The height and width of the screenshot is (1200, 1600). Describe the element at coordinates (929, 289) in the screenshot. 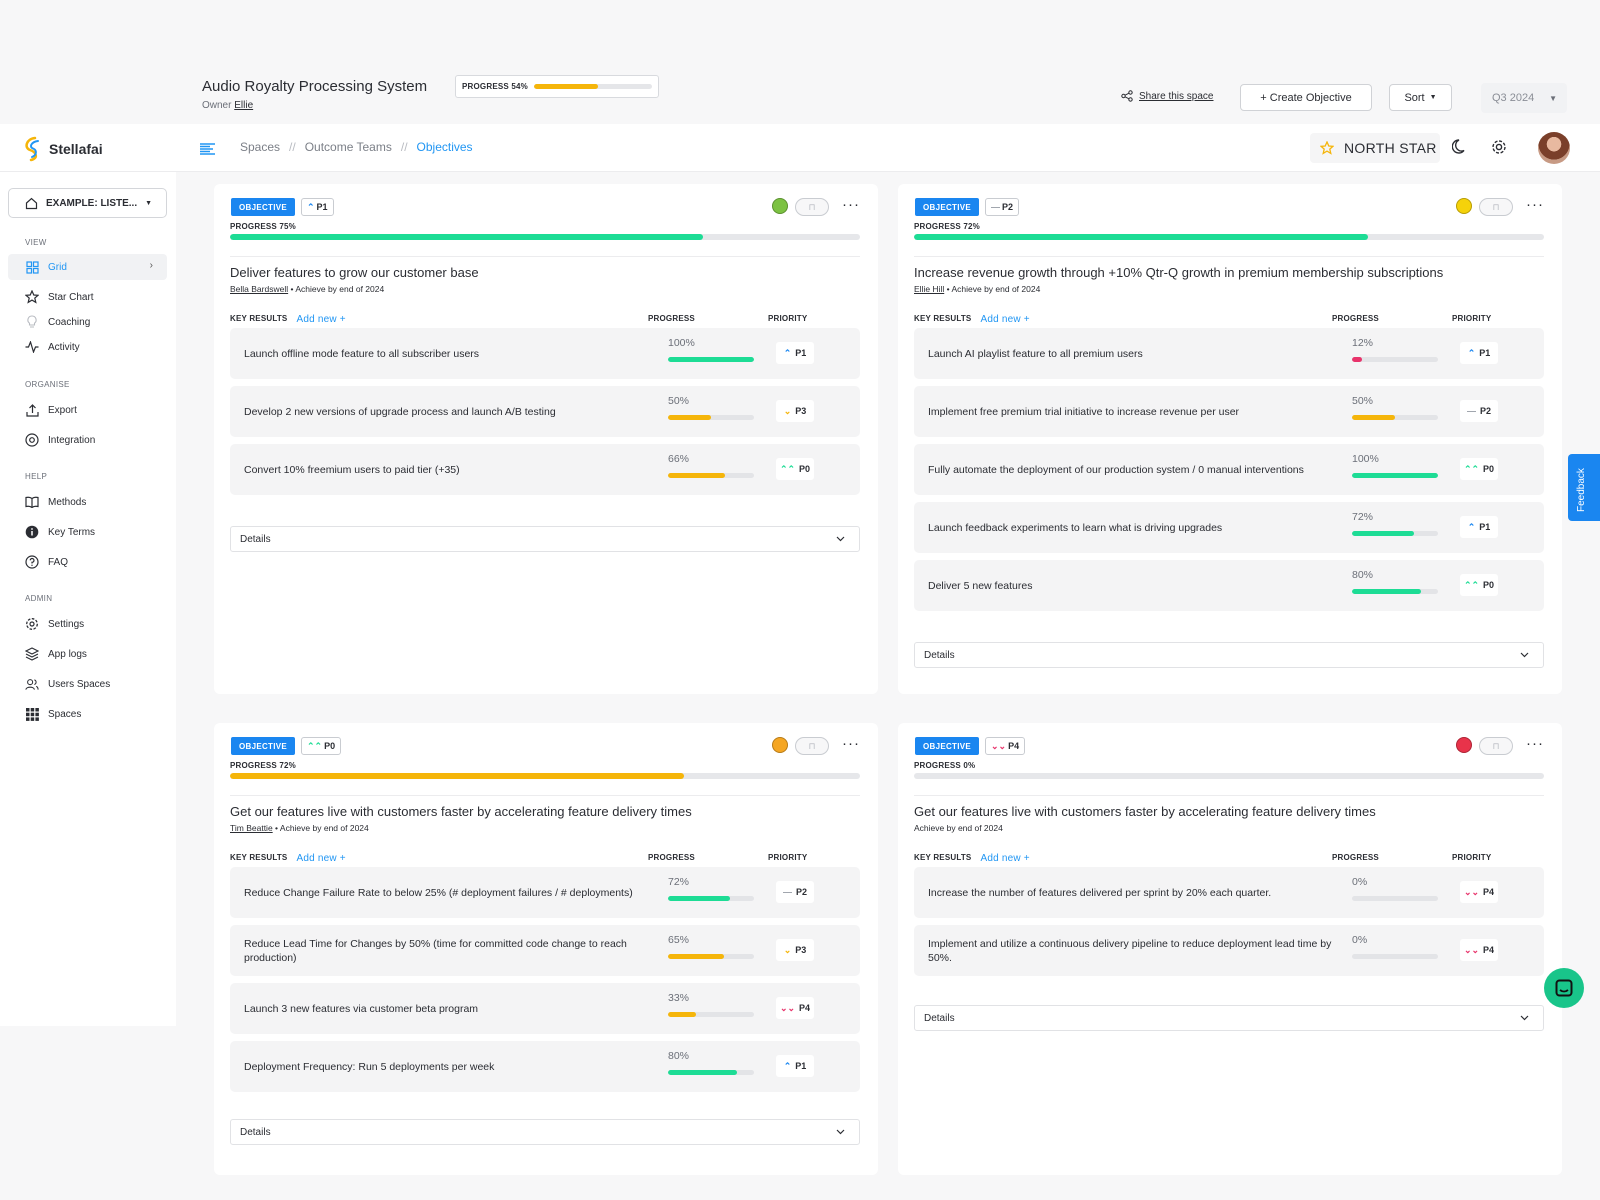

I see `owner-link: Ellie Hill` at that location.